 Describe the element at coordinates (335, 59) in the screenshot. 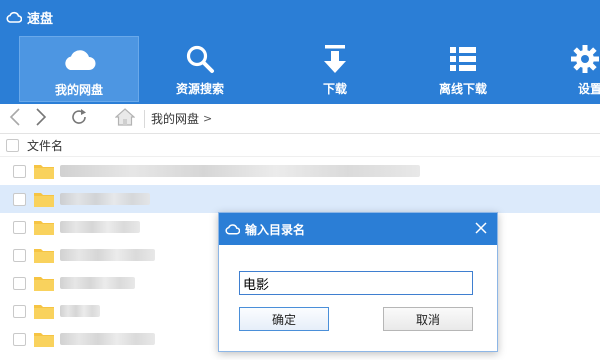

I see `download-icon` at that location.